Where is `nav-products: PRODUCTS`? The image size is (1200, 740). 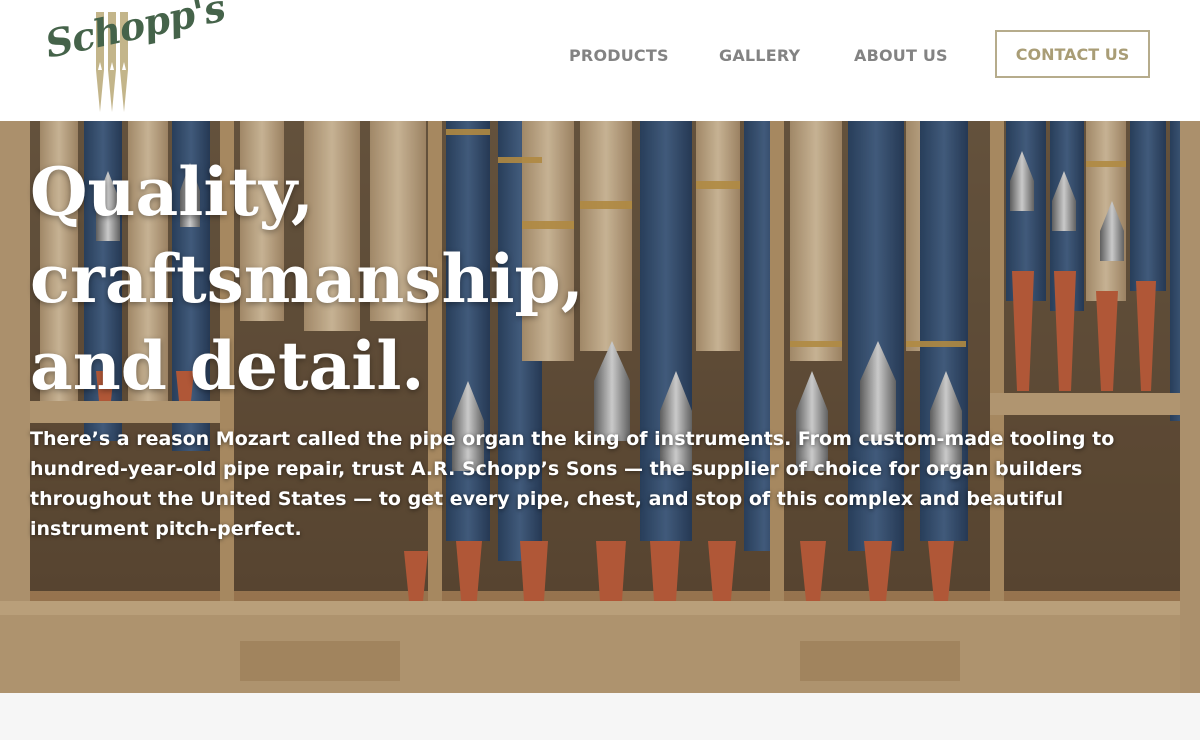 nav-products: PRODUCTS is located at coordinates (619, 55).